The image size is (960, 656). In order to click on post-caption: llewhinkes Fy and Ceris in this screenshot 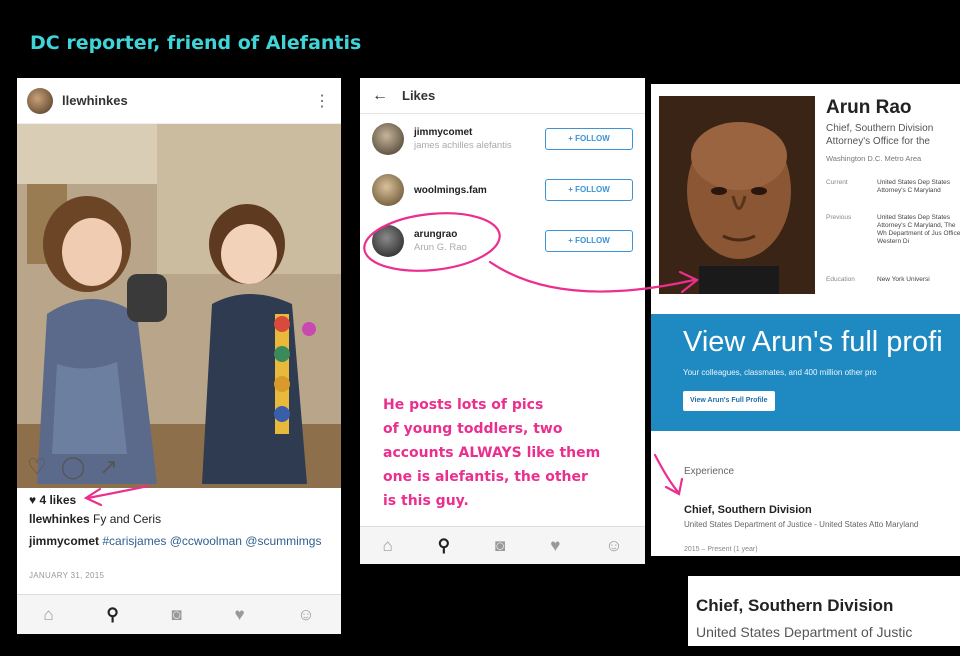, I will do `click(95, 519)`.